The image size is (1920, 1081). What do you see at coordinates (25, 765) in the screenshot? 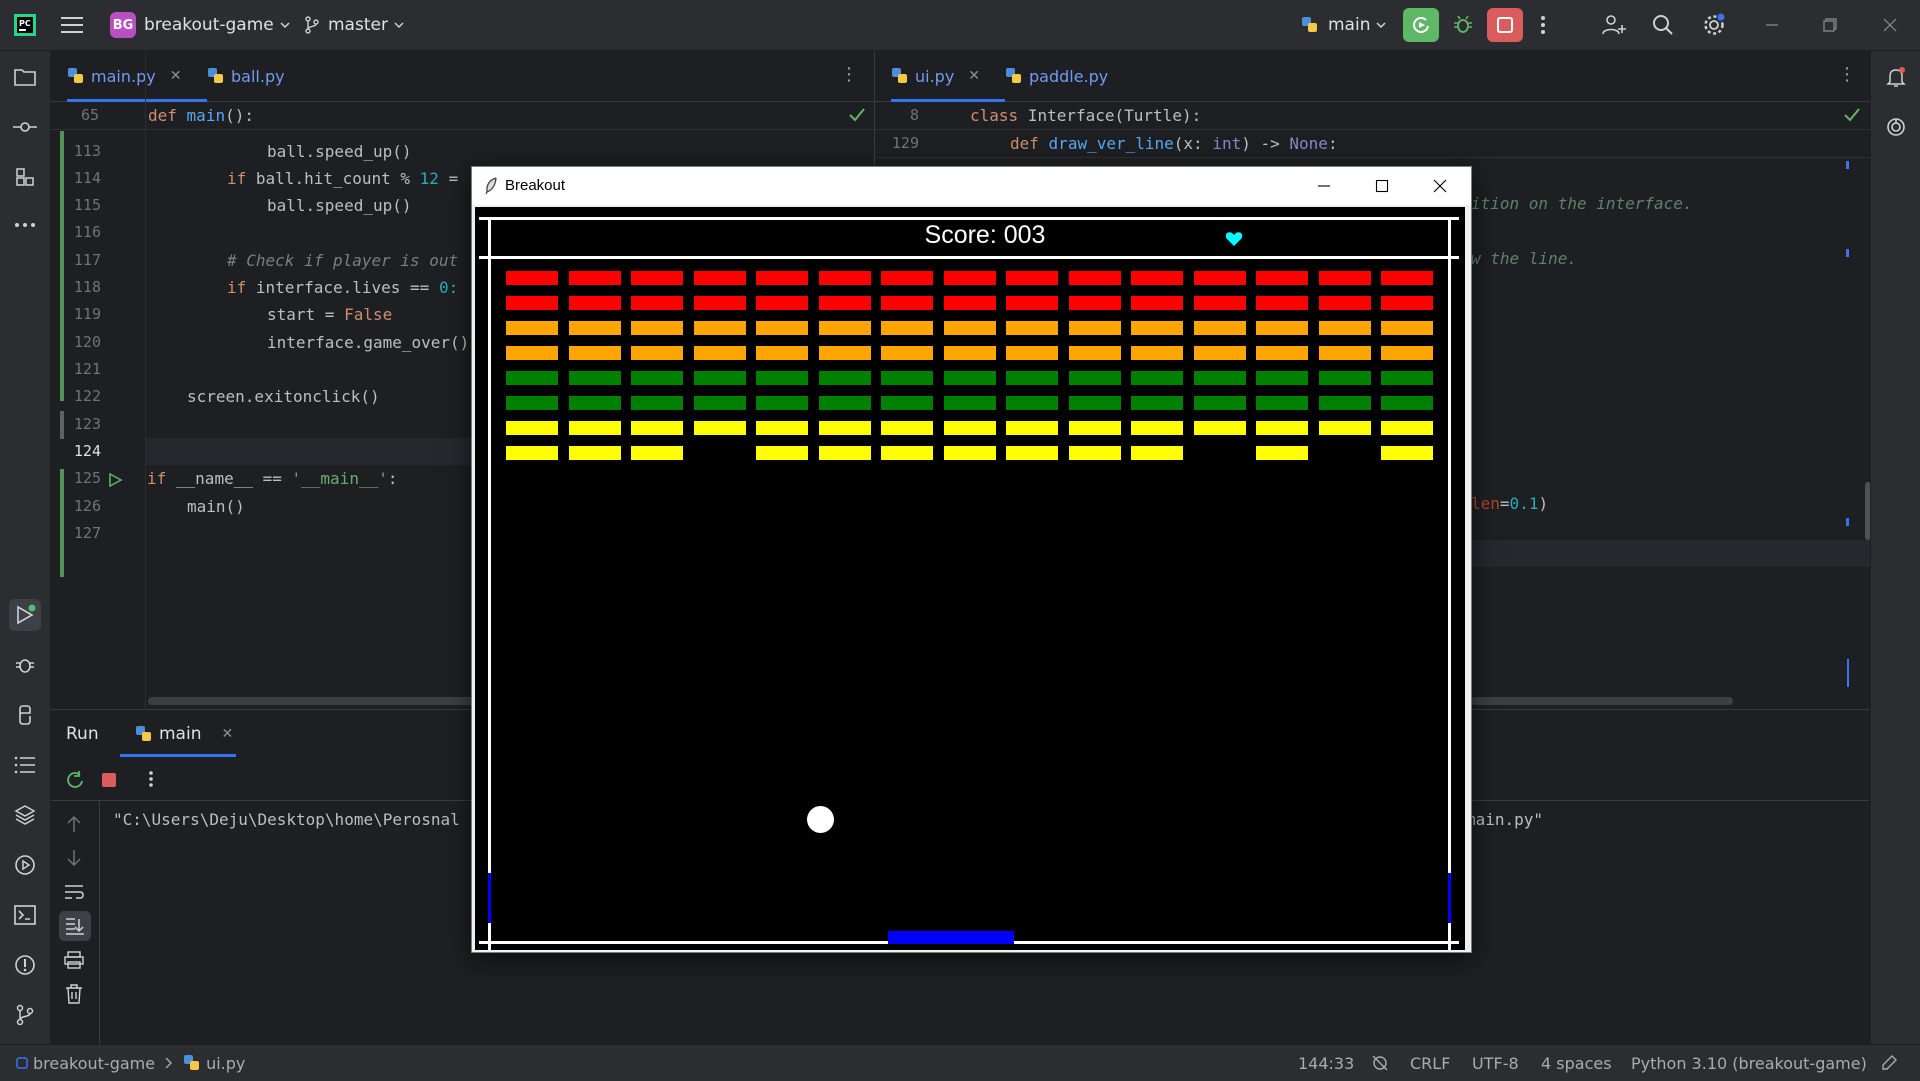
I see `todo-tool-button` at bounding box center [25, 765].